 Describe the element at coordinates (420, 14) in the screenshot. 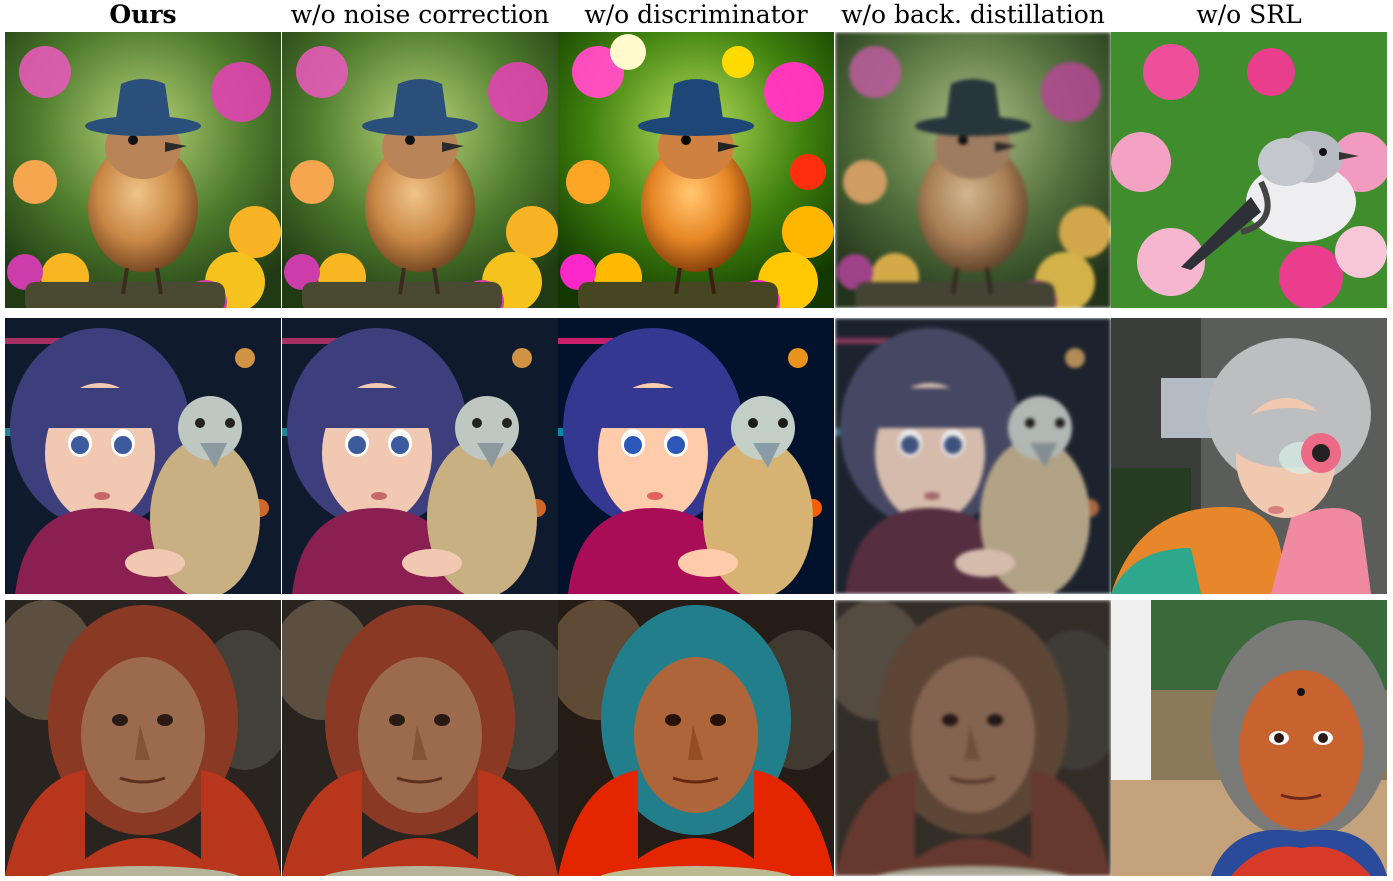

I see `column-header-noise-correction: w/o noise correction` at that location.